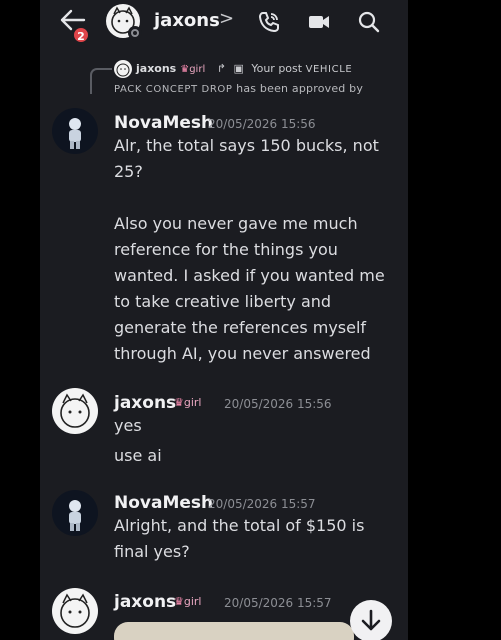  What do you see at coordinates (298, 88) in the screenshot?
I see `reply-text-suffix: has been approved by` at bounding box center [298, 88].